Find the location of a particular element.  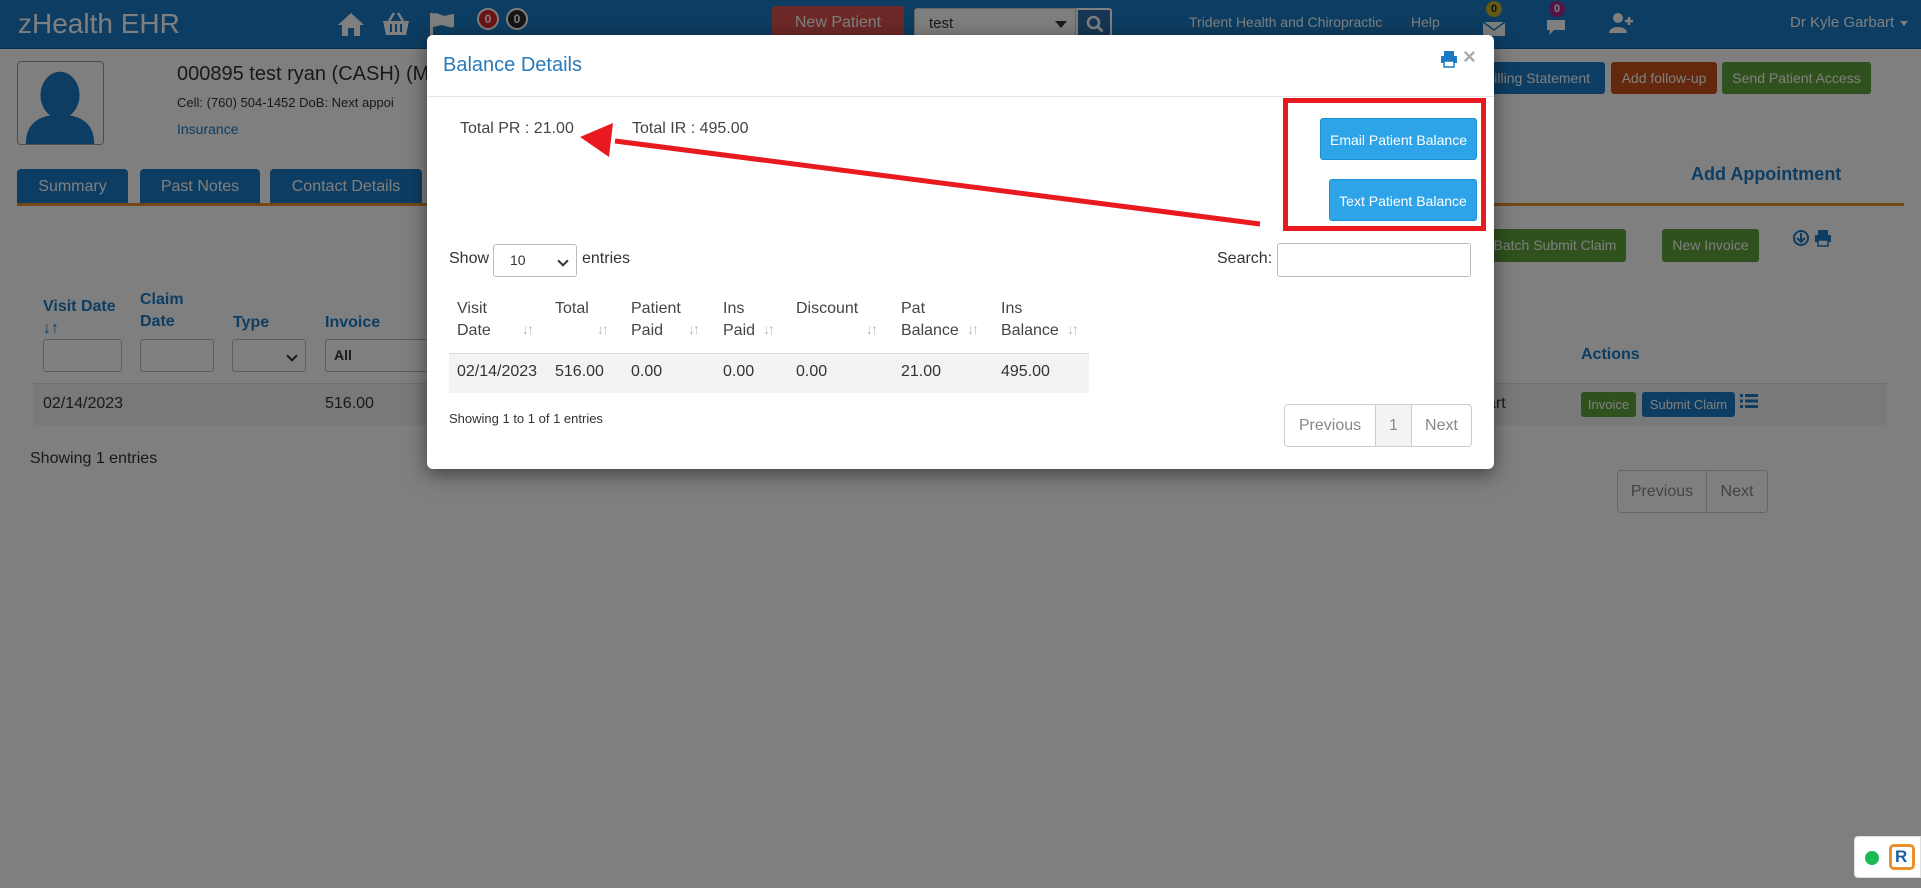

column-pat-balance-line1: Pat is located at coordinates (913, 308).